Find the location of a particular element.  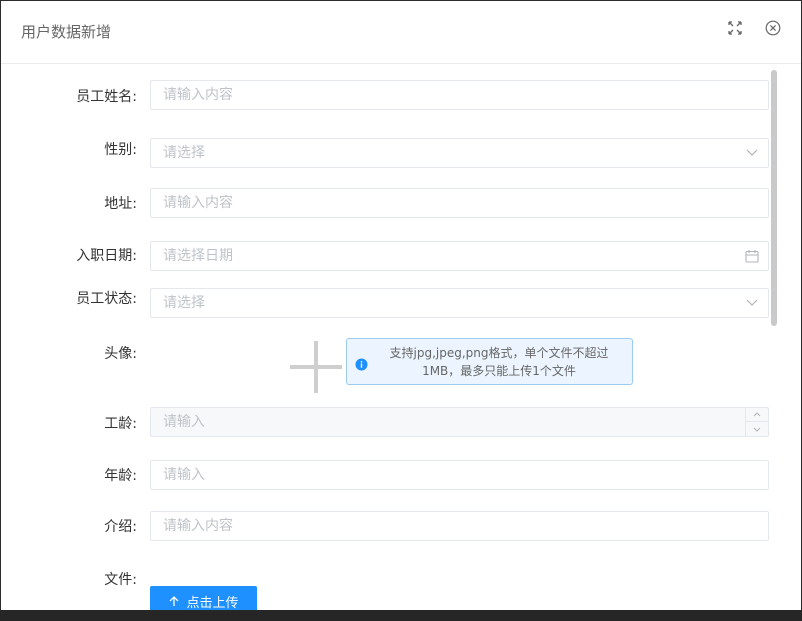

age-input is located at coordinates (459, 475).